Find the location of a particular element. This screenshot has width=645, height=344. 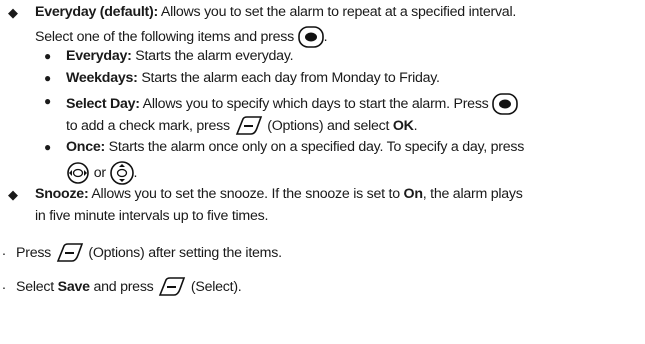

step-press-options: Press (Options) after setting the items. is located at coordinates (149, 253).